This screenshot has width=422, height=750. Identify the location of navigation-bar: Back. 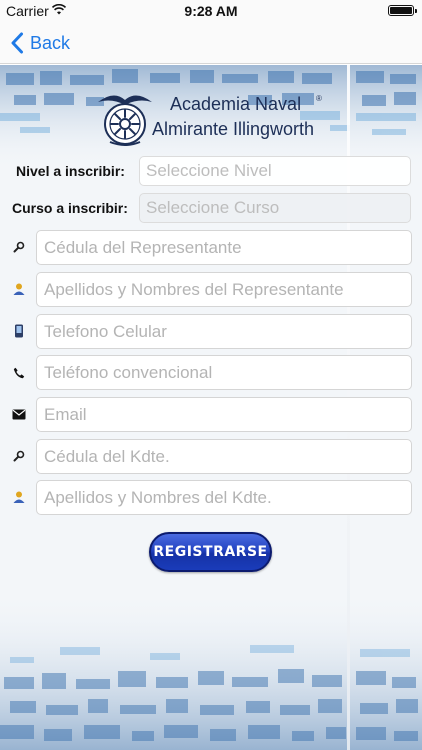
(211, 43).